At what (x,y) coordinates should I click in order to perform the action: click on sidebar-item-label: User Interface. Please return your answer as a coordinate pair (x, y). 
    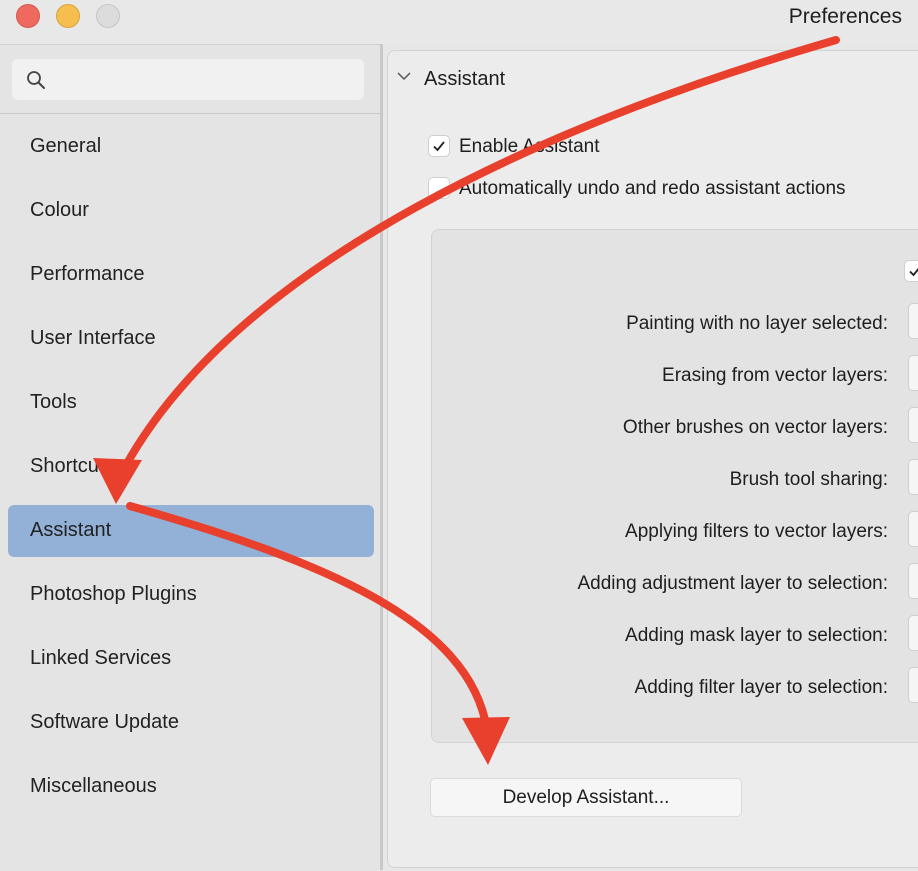
    Looking at the image, I should click on (93, 338).